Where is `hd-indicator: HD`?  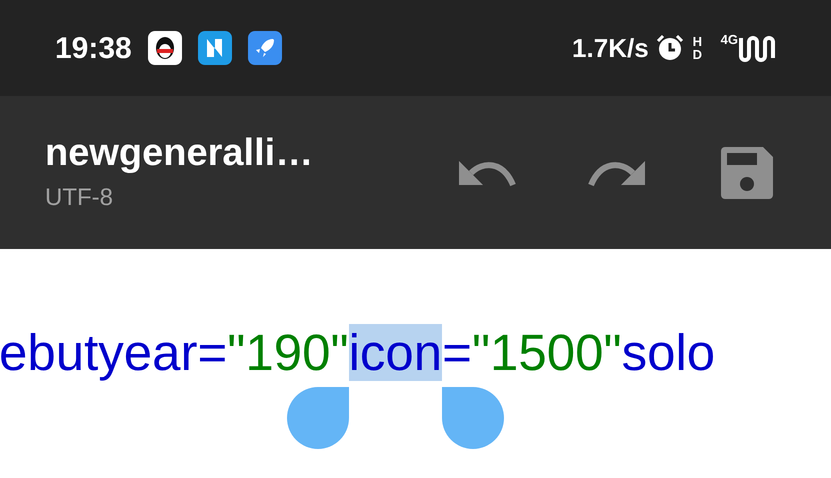 hd-indicator: HD is located at coordinates (698, 48).